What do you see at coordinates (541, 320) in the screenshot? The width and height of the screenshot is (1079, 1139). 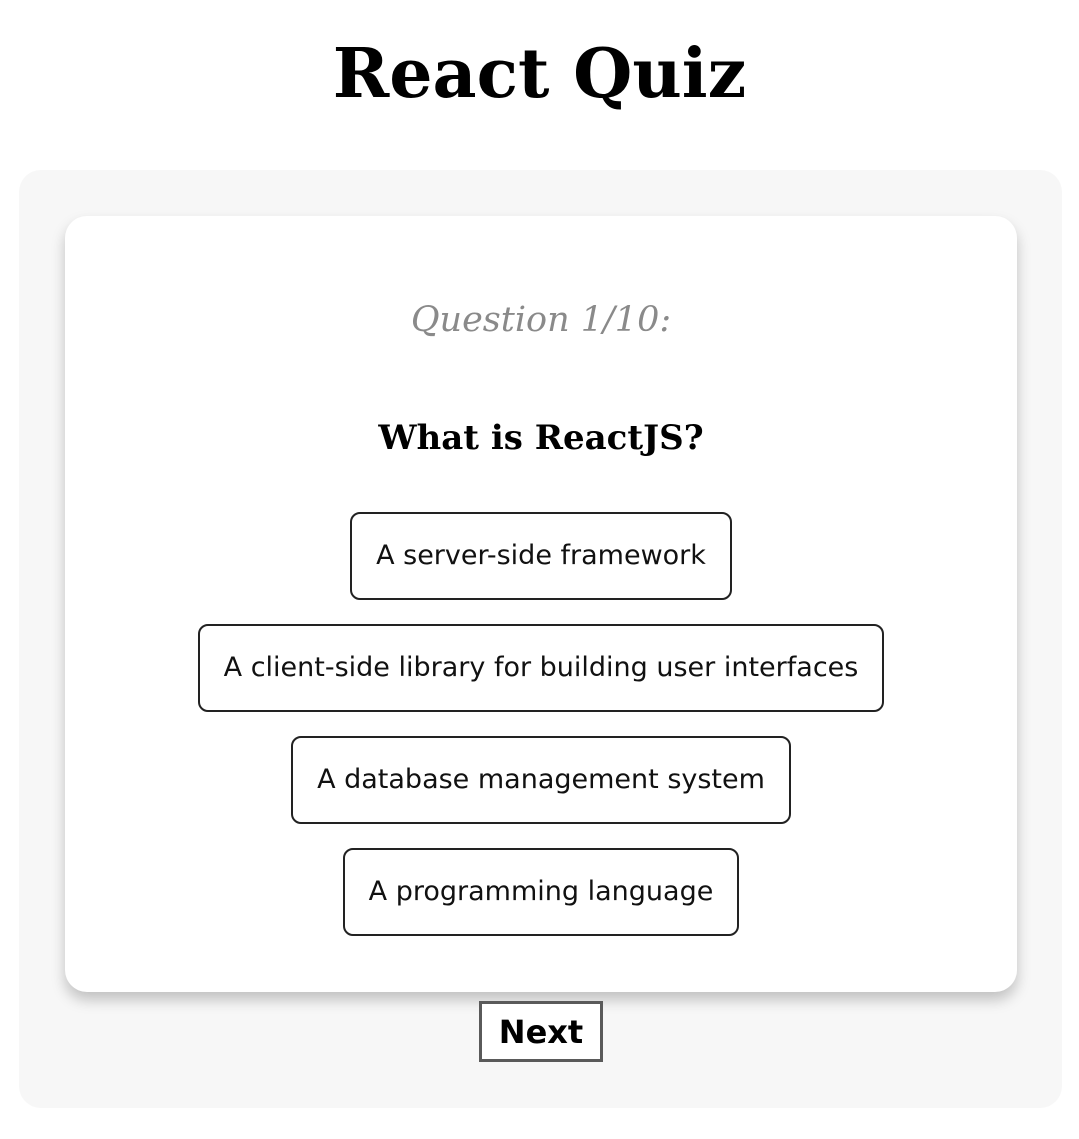 I see `question-counter: Question 1/10:` at bounding box center [541, 320].